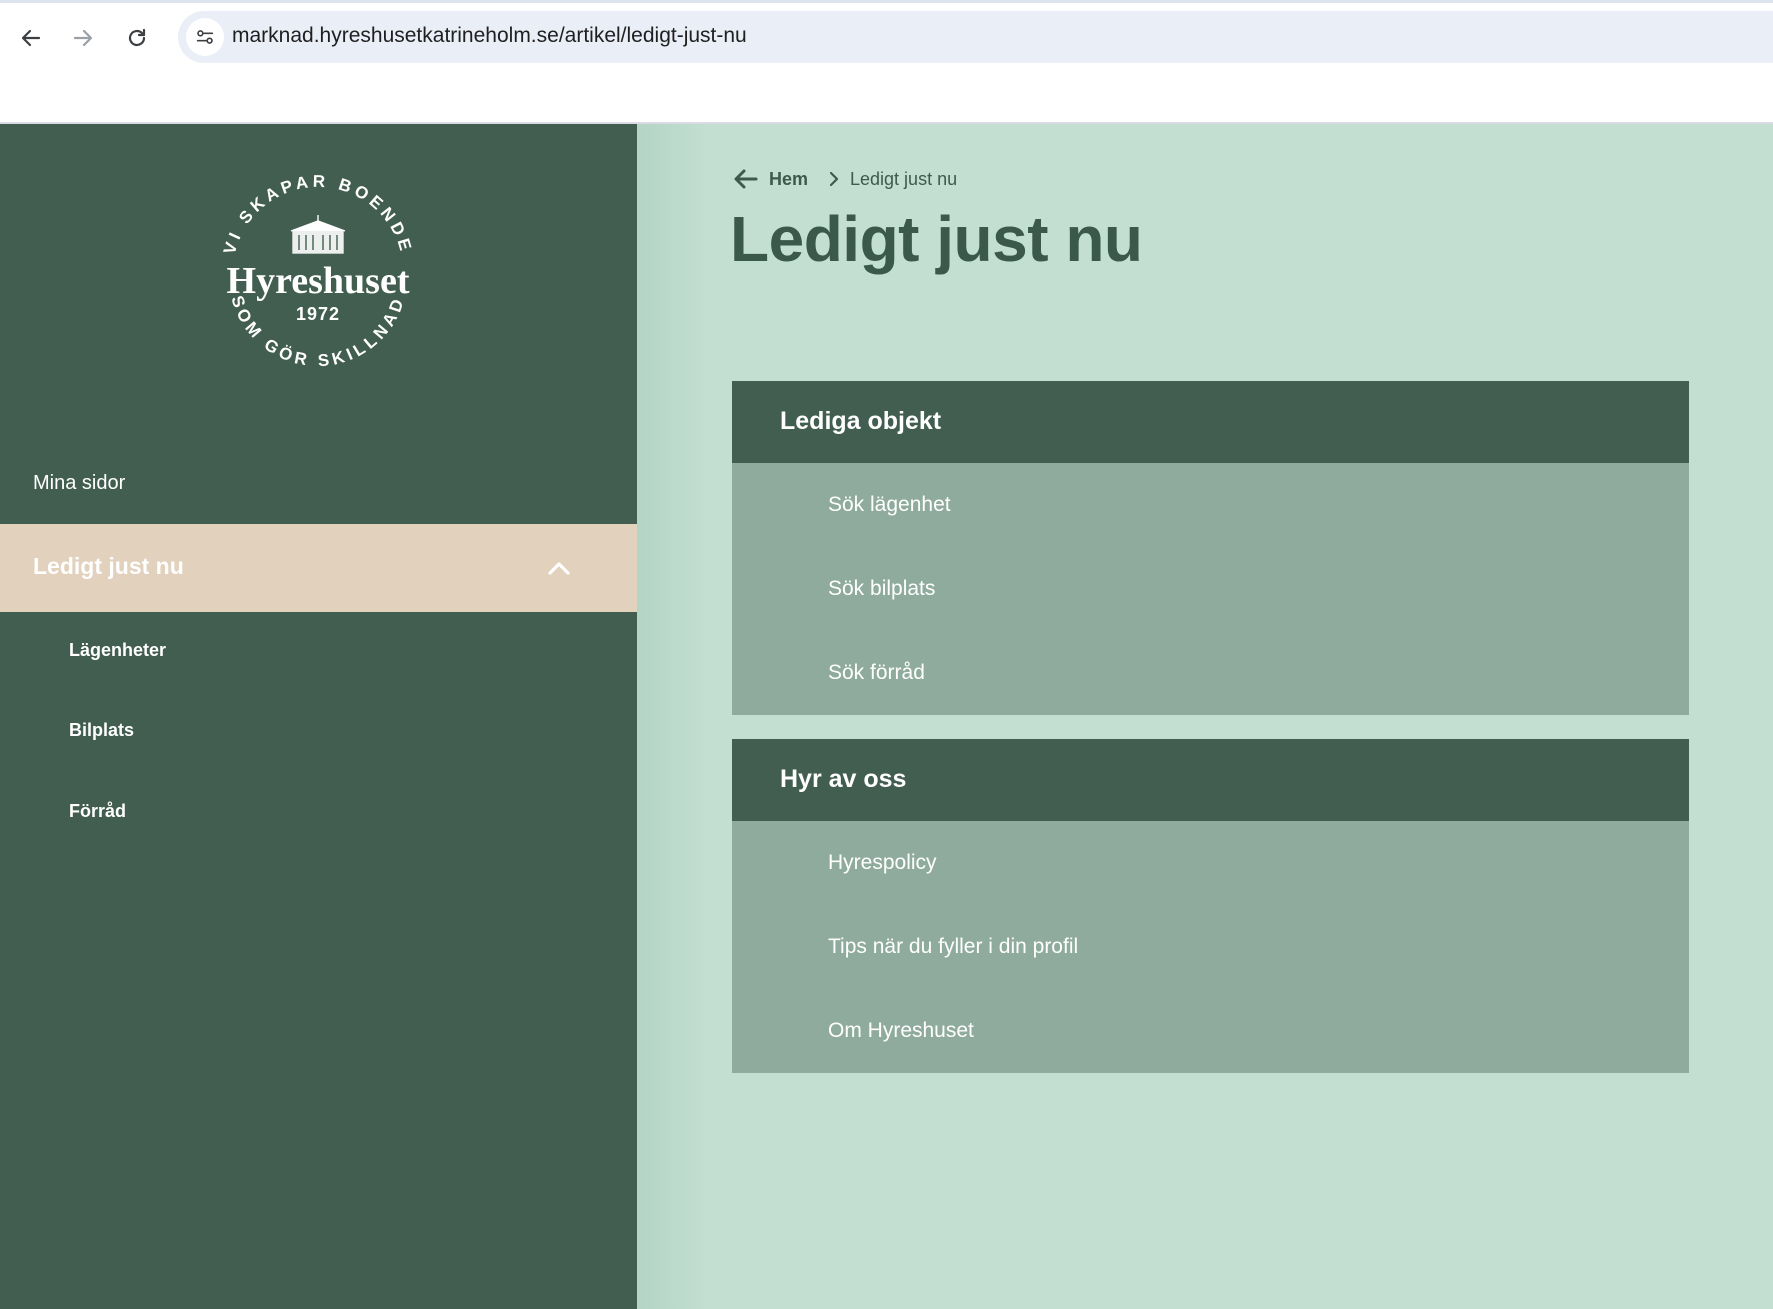  I want to click on sidebar-shadow, so click(672, 716).